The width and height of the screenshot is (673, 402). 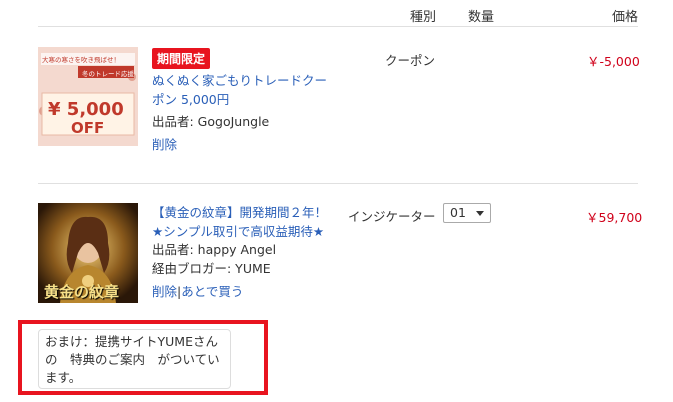 What do you see at coordinates (242, 80) in the screenshot?
I see `coupon-title-line: ぬくぬく家ごもりトレードクー` at bounding box center [242, 80].